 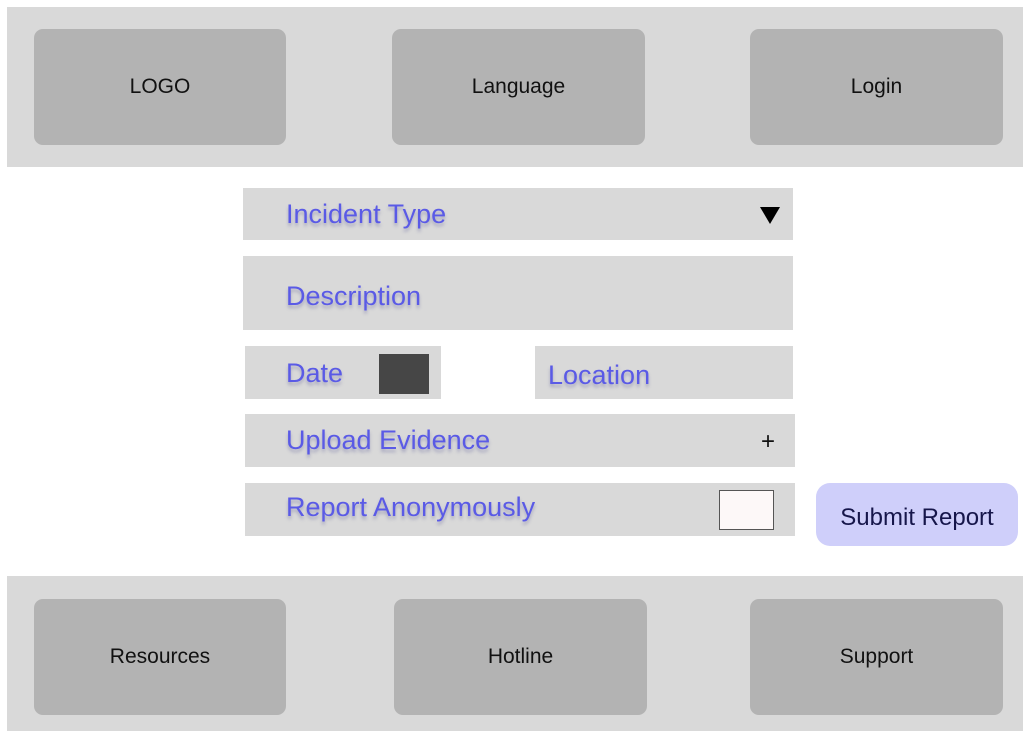 I want to click on upload-evidence-label: Upload Evidence, so click(x=388, y=440).